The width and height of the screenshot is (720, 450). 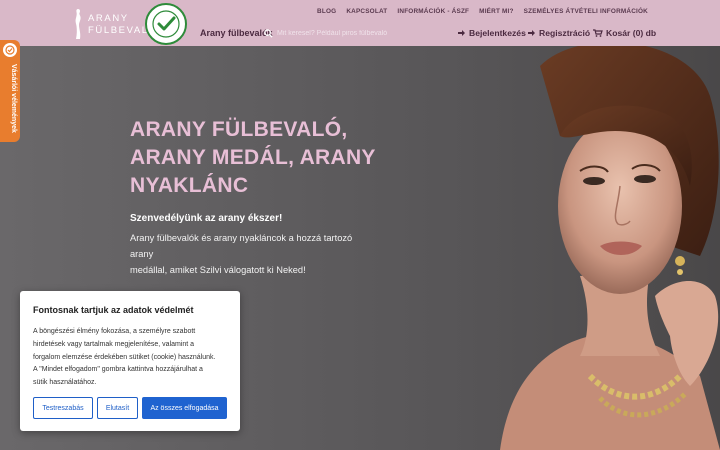 I want to click on logo-text-line1: ARANY, so click(x=108, y=18).